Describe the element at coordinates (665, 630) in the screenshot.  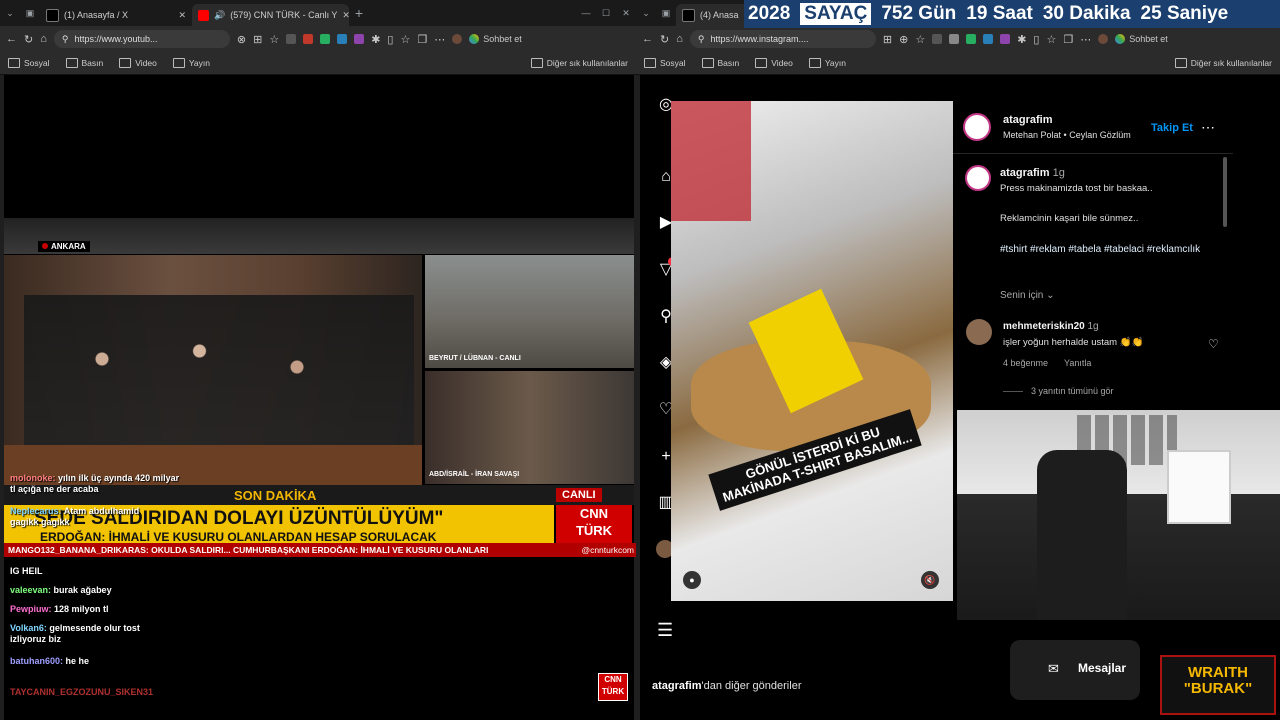
I see `menu-icon: ☰` at that location.